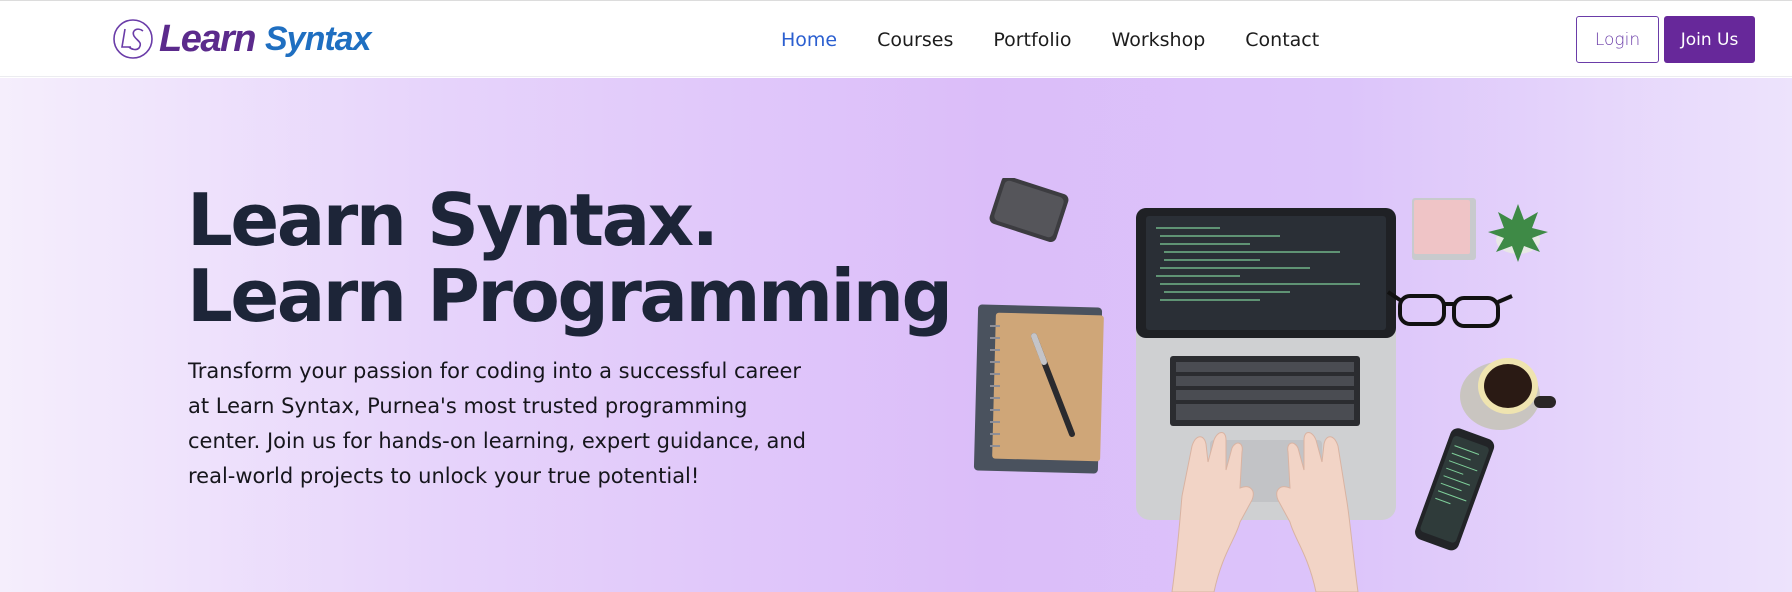 The height and width of the screenshot is (592, 1792). Describe the element at coordinates (1029, 210) in the screenshot. I see `pouch-icon` at that location.